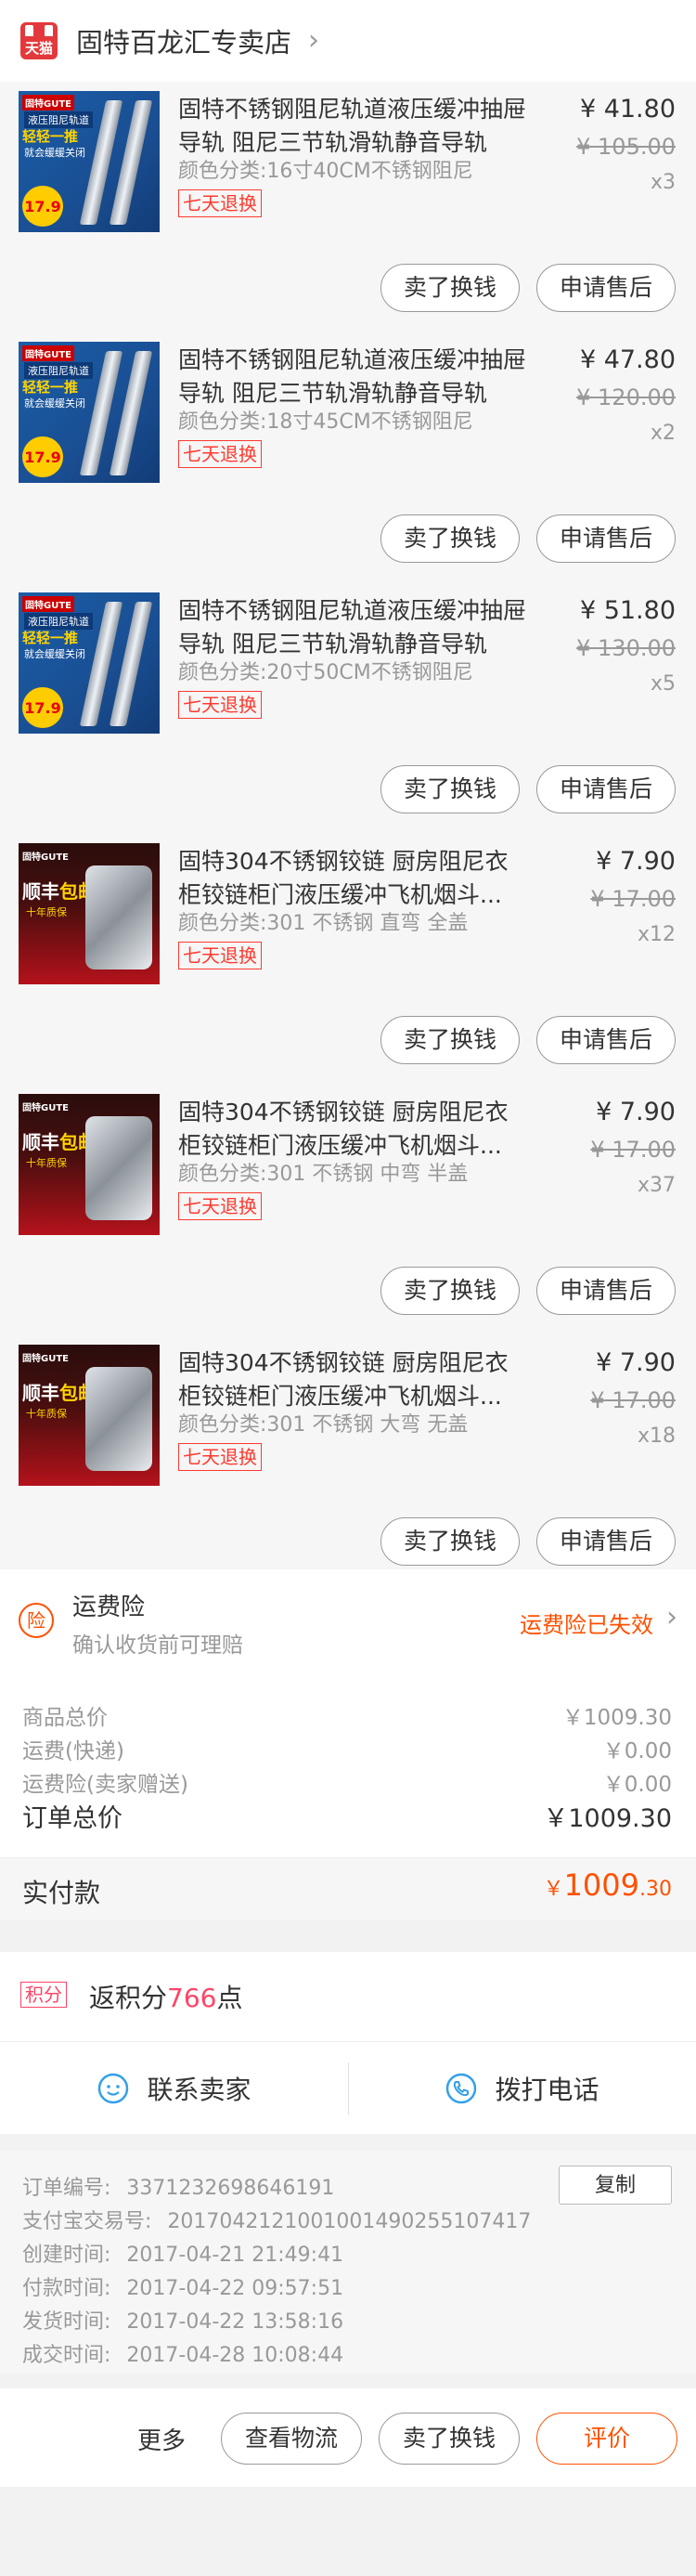 This screenshot has height=2576, width=696. I want to click on chat-icon, so click(114, 2088).